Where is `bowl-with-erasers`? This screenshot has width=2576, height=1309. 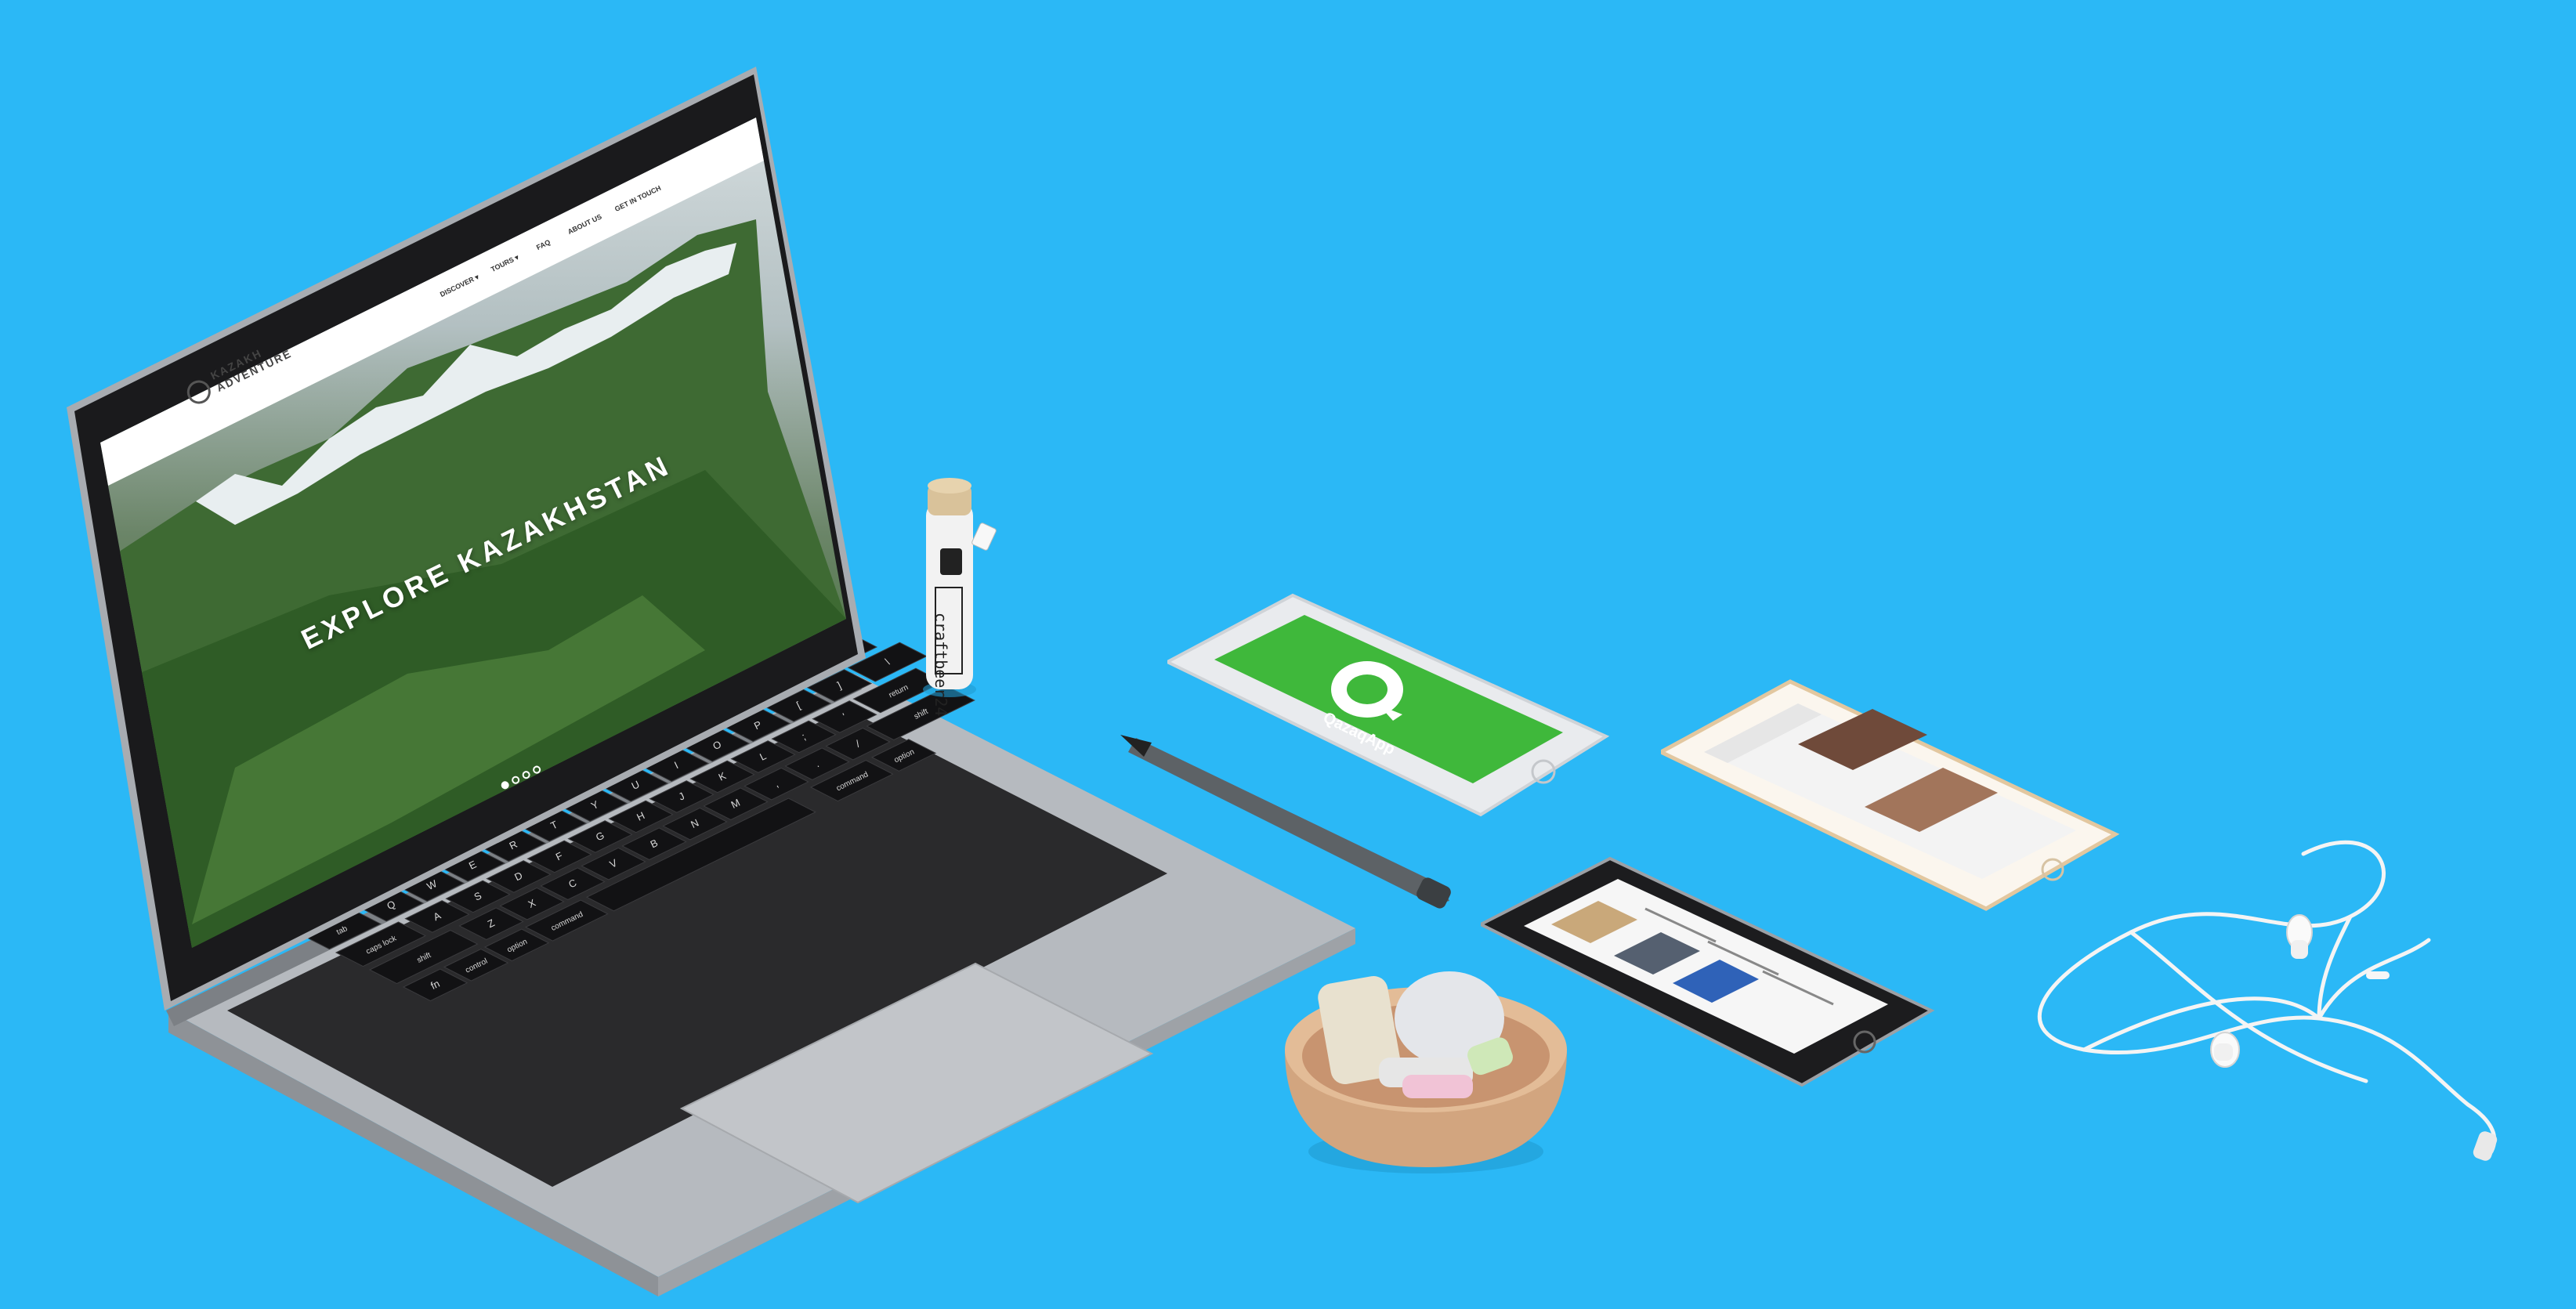
bowl-with-erasers is located at coordinates (1426, 1072).